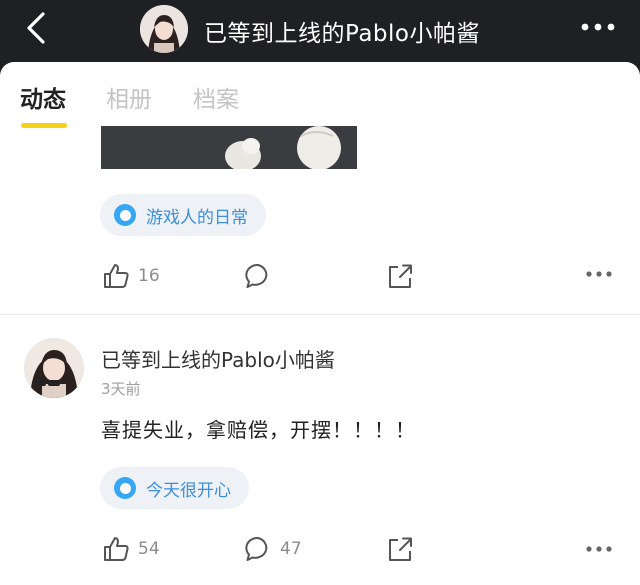 The image size is (640, 585). I want to click on like-count: 16, so click(149, 276).